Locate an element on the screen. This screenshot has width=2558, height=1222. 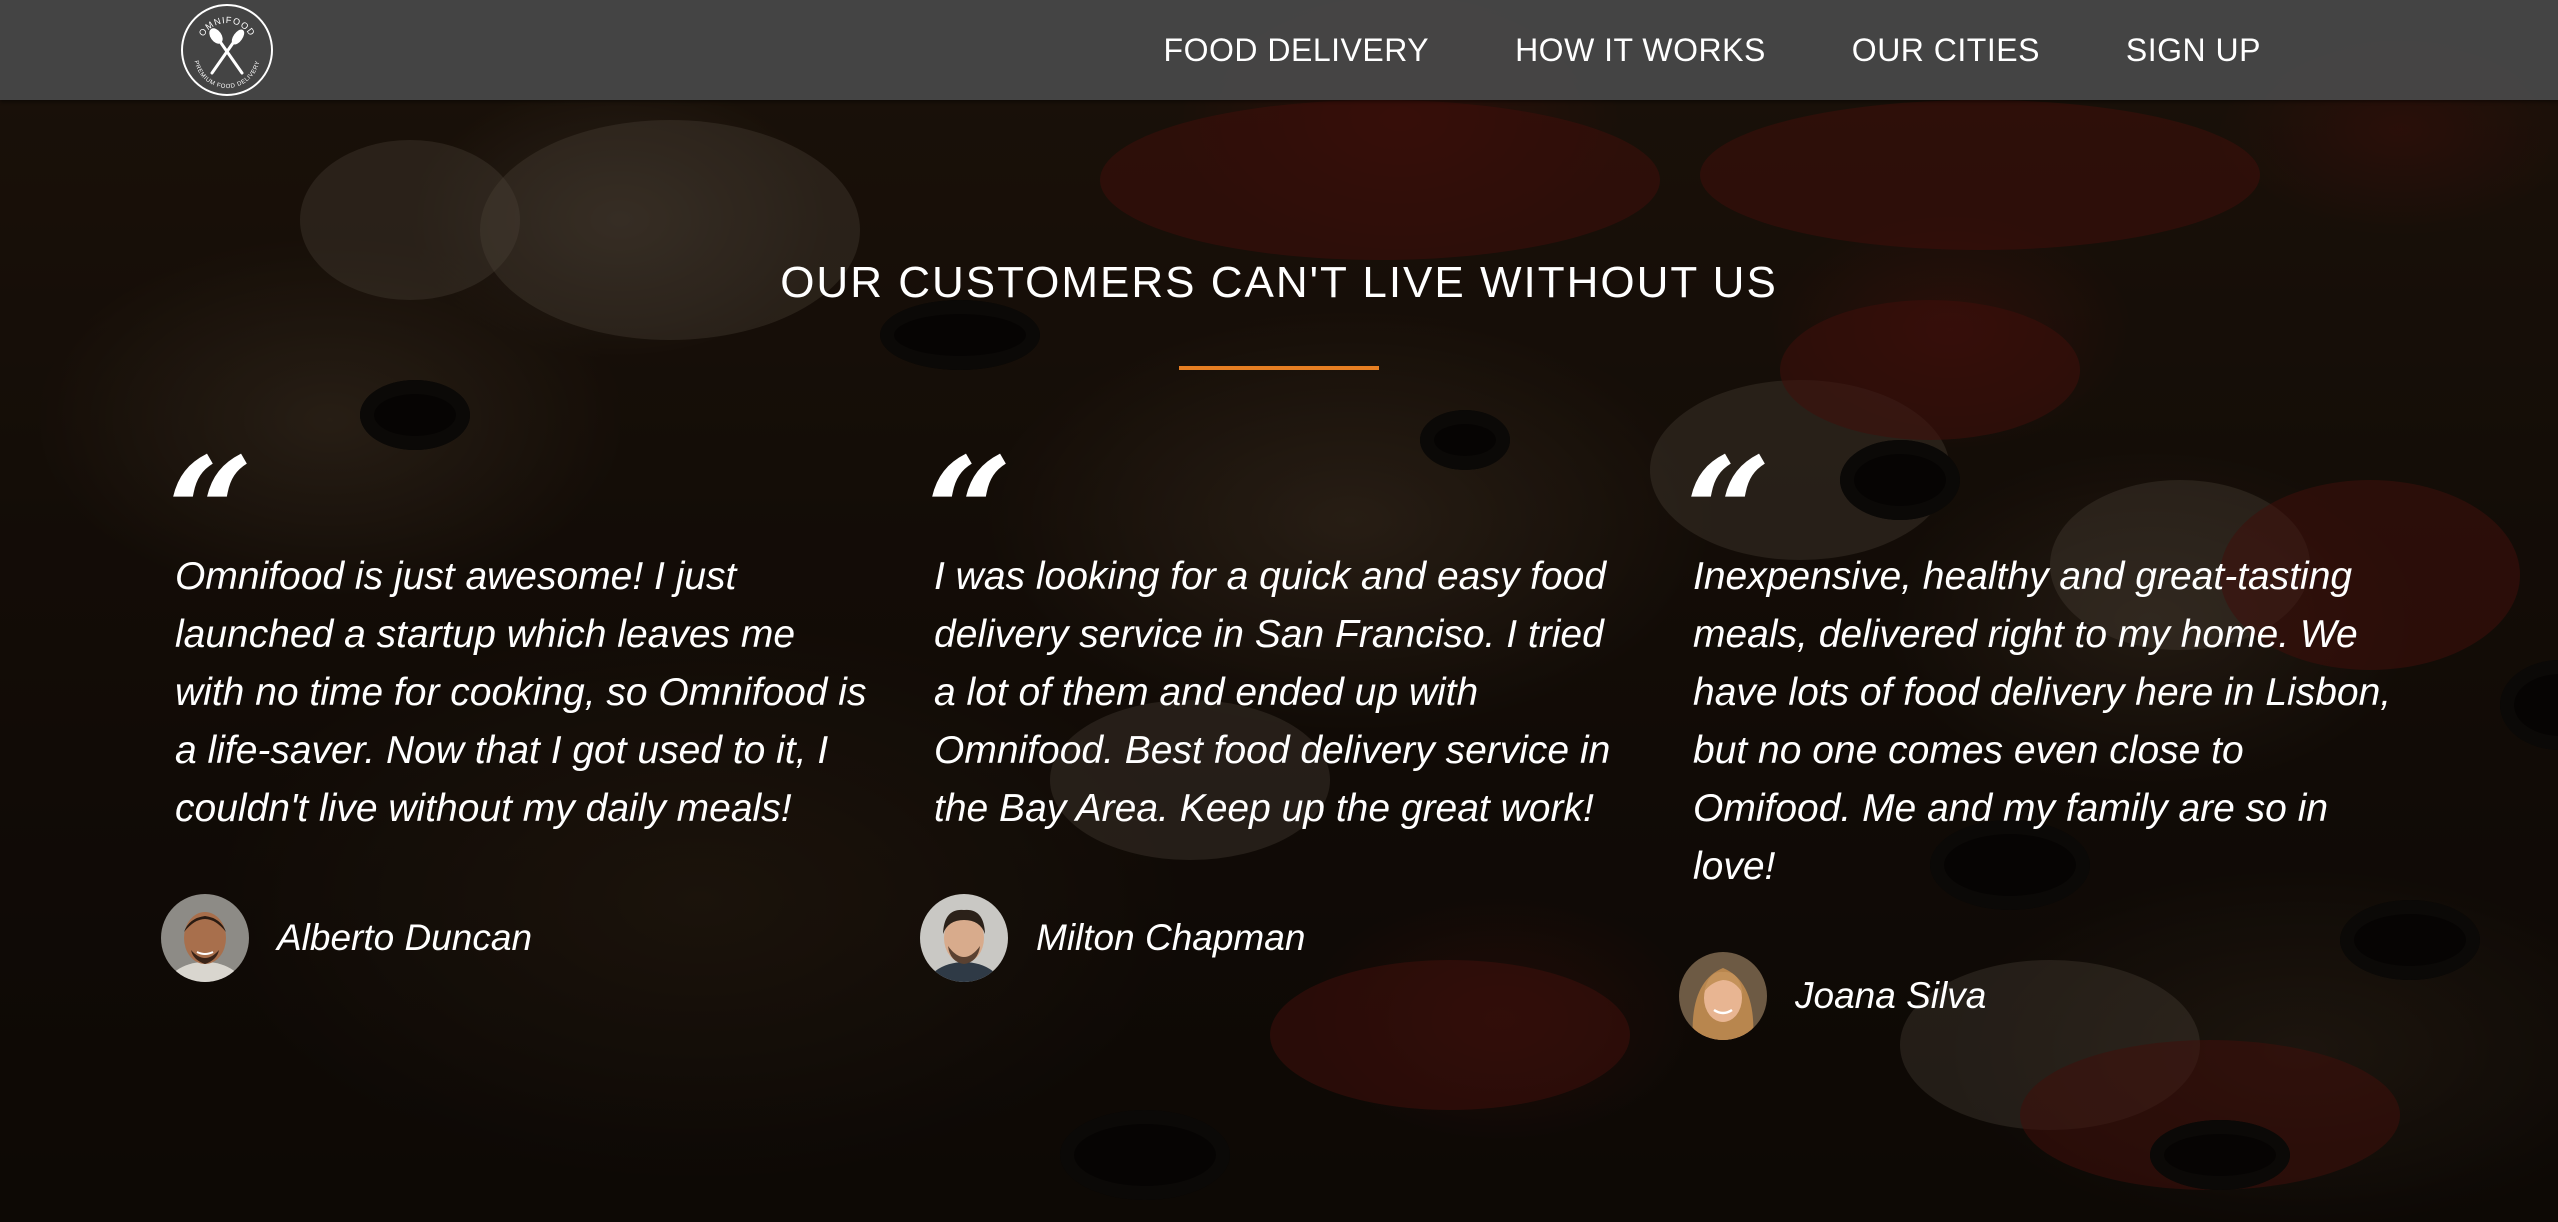
svg-text: OMNIFOOD is located at coordinates (227, 26).